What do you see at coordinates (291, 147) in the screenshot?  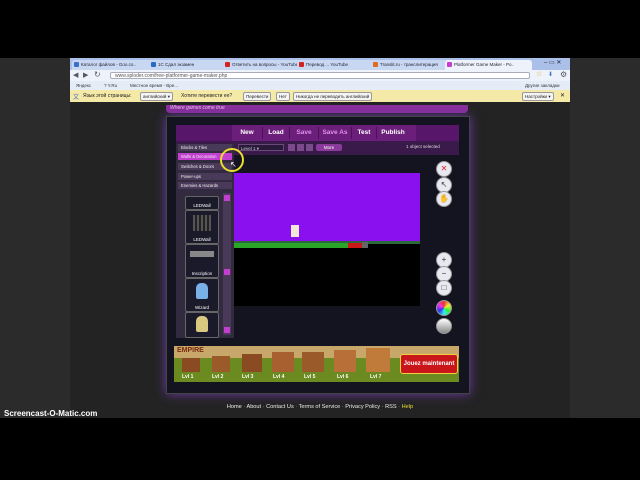 I see `add-level-icon` at bounding box center [291, 147].